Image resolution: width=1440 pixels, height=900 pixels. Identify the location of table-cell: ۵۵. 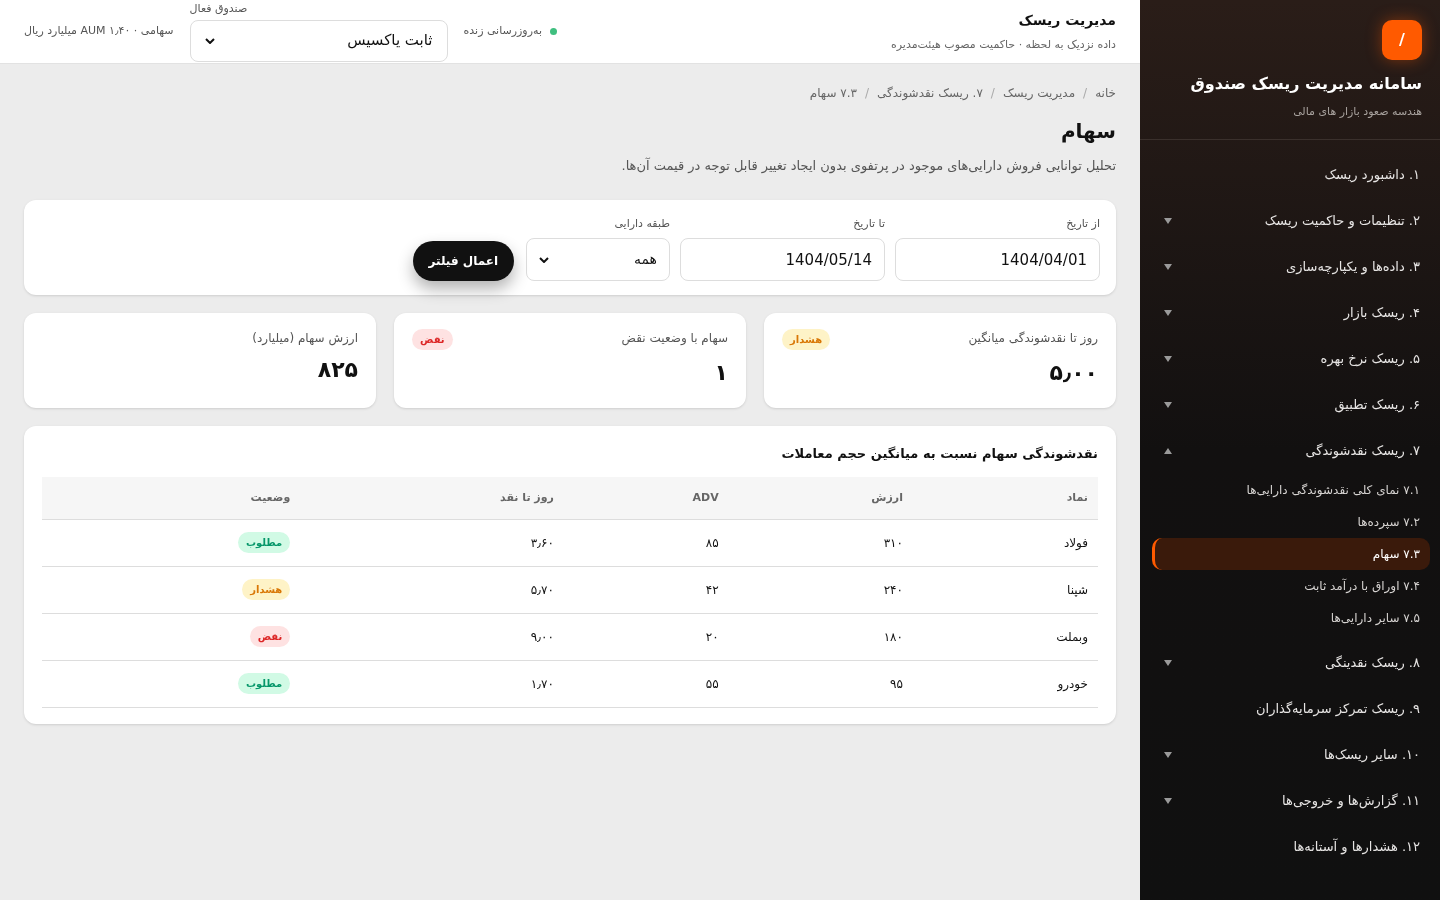
(646, 683).